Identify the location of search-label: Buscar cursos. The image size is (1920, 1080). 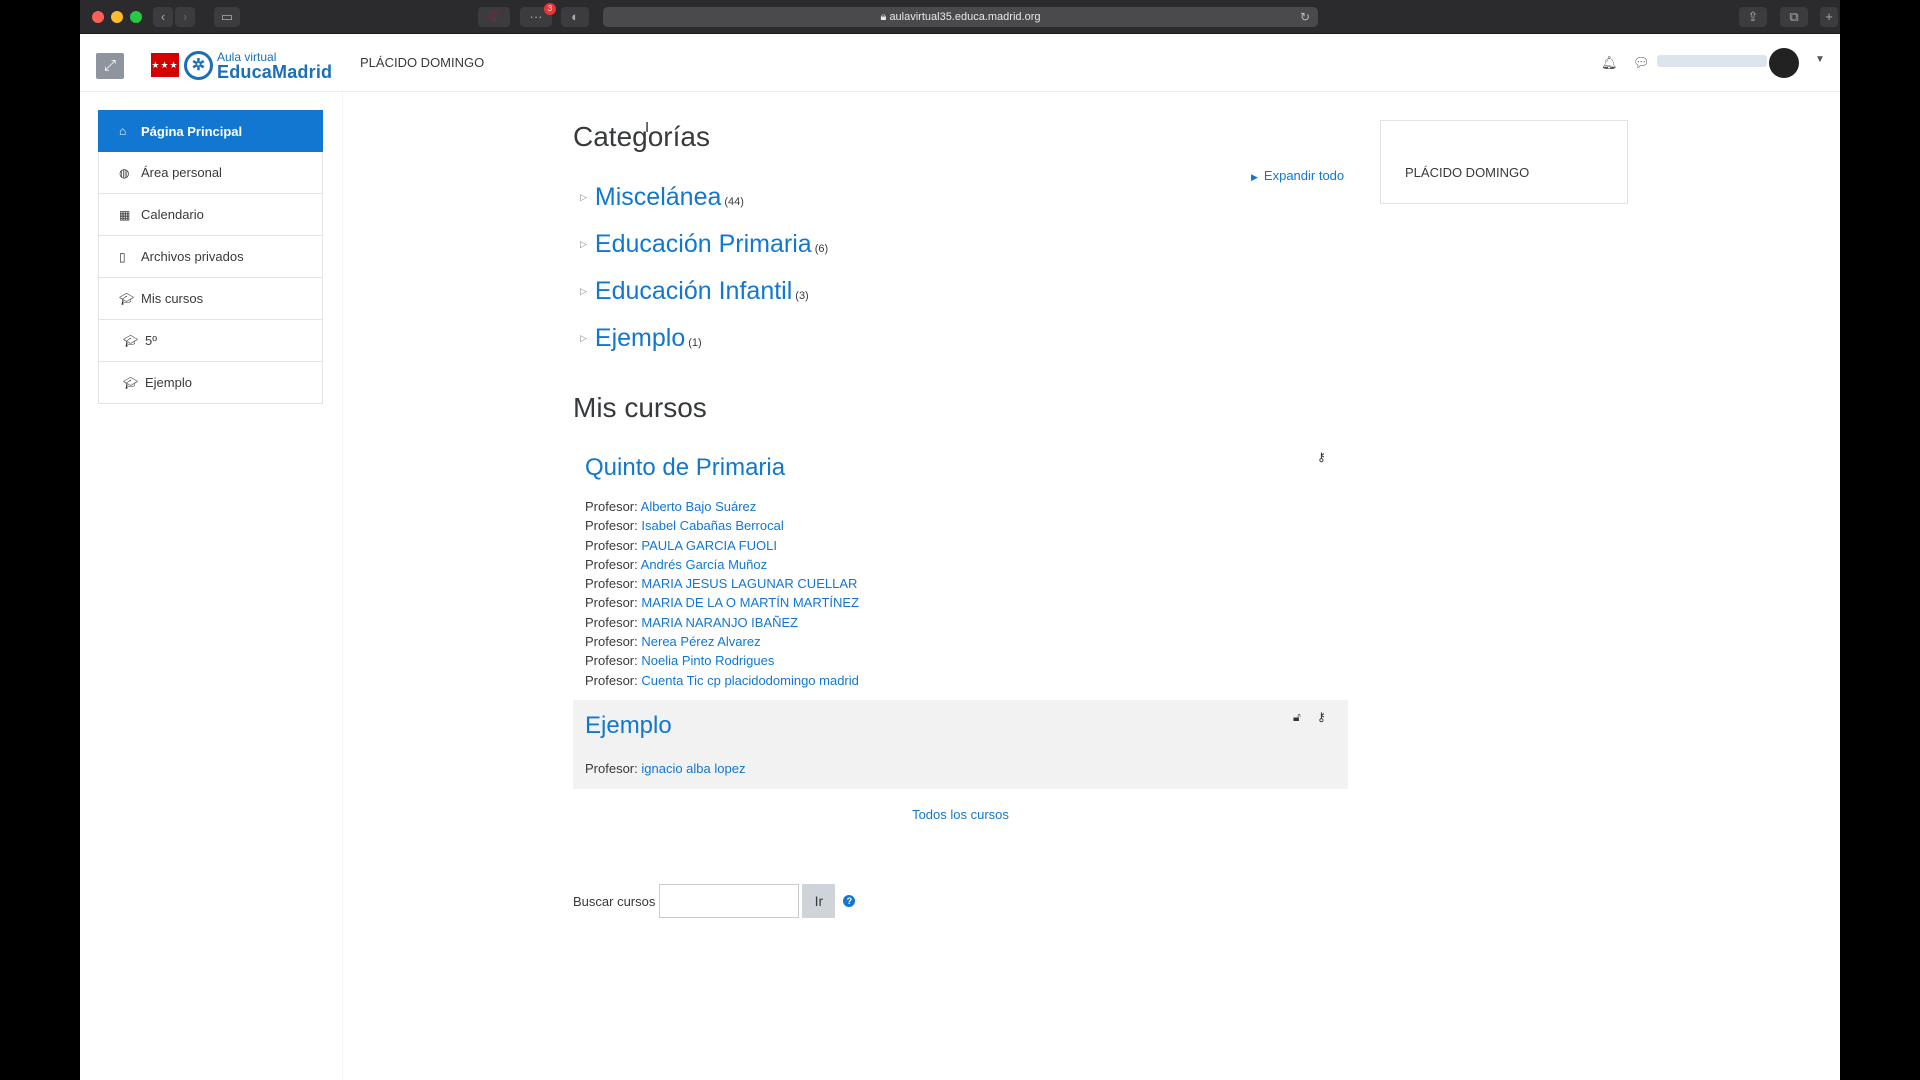
(614, 901).